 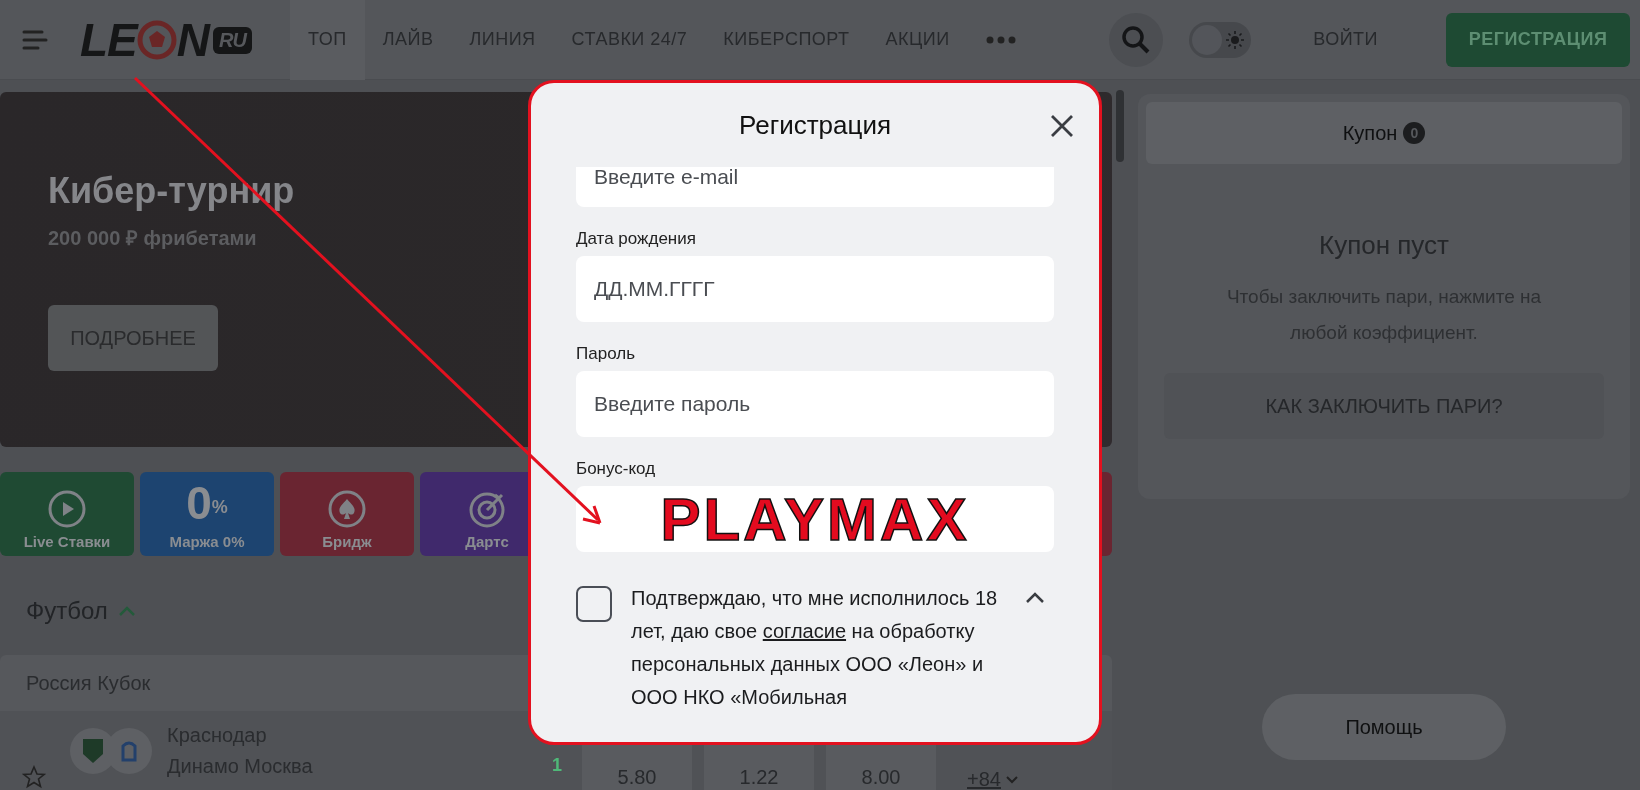 I want to click on tile-label: Маржа 0%, so click(x=207, y=541).